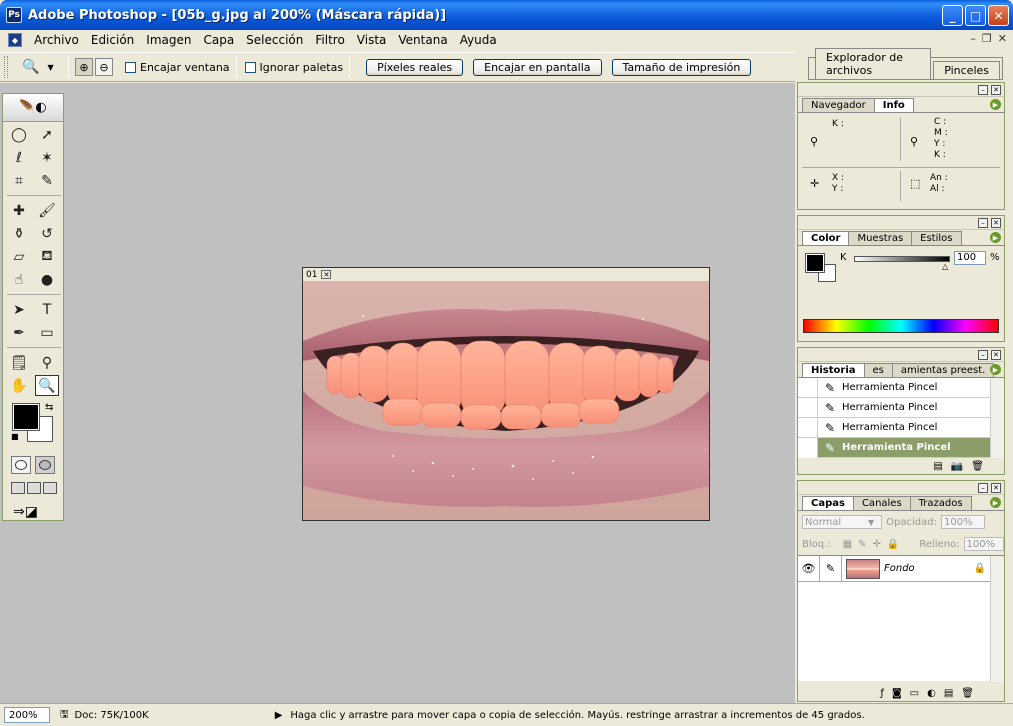 This screenshot has height=726, width=1013. Describe the element at coordinates (47, 385) in the screenshot. I see `zoom-tool-icon: 🔍` at that location.